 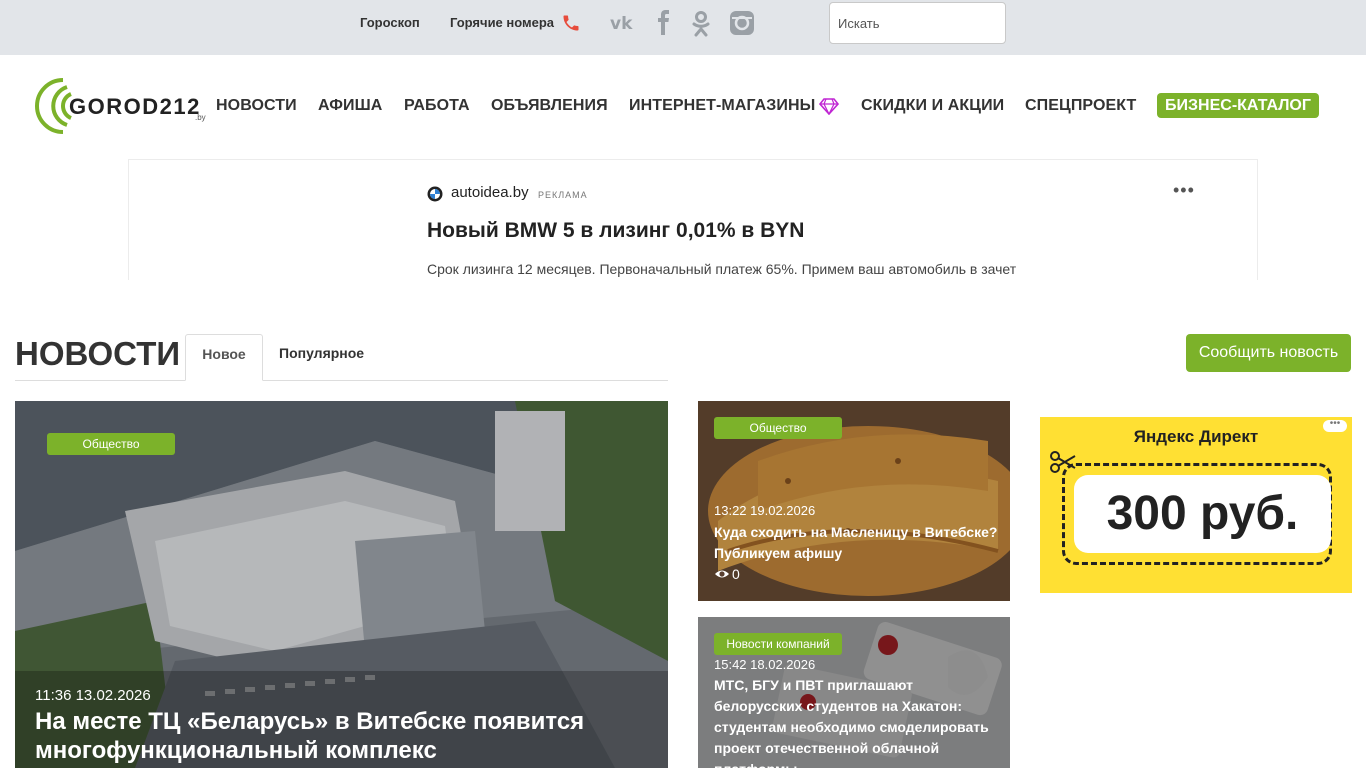 I want to click on horoscope-link: Гороскоп, so click(x=390, y=22).